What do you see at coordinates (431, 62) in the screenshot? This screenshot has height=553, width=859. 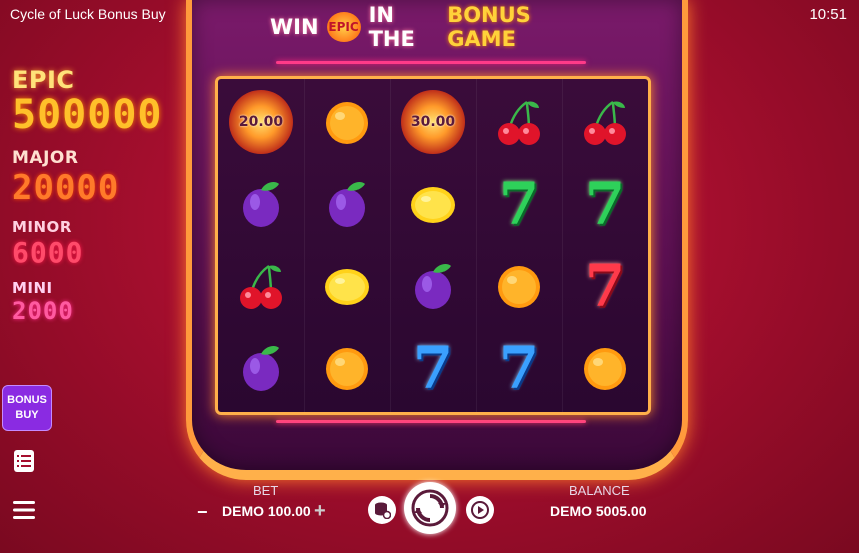 I see `neon-divider-top` at bounding box center [431, 62].